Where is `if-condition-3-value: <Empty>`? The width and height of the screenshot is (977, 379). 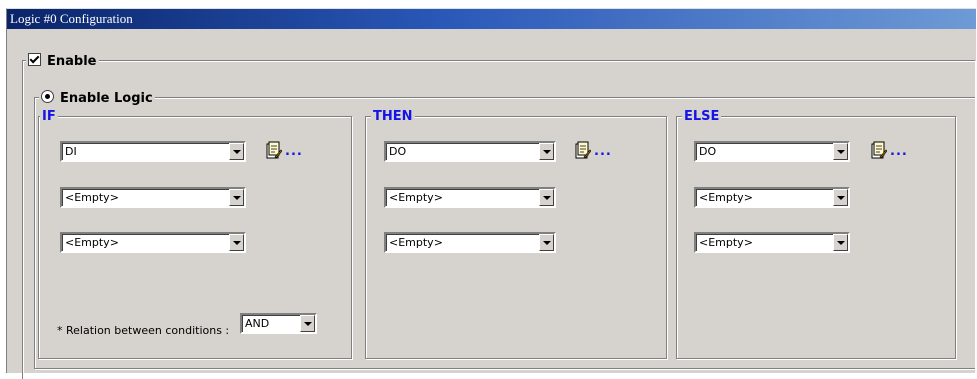
if-condition-3-value: <Empty> is located at coordinates (92, 242).